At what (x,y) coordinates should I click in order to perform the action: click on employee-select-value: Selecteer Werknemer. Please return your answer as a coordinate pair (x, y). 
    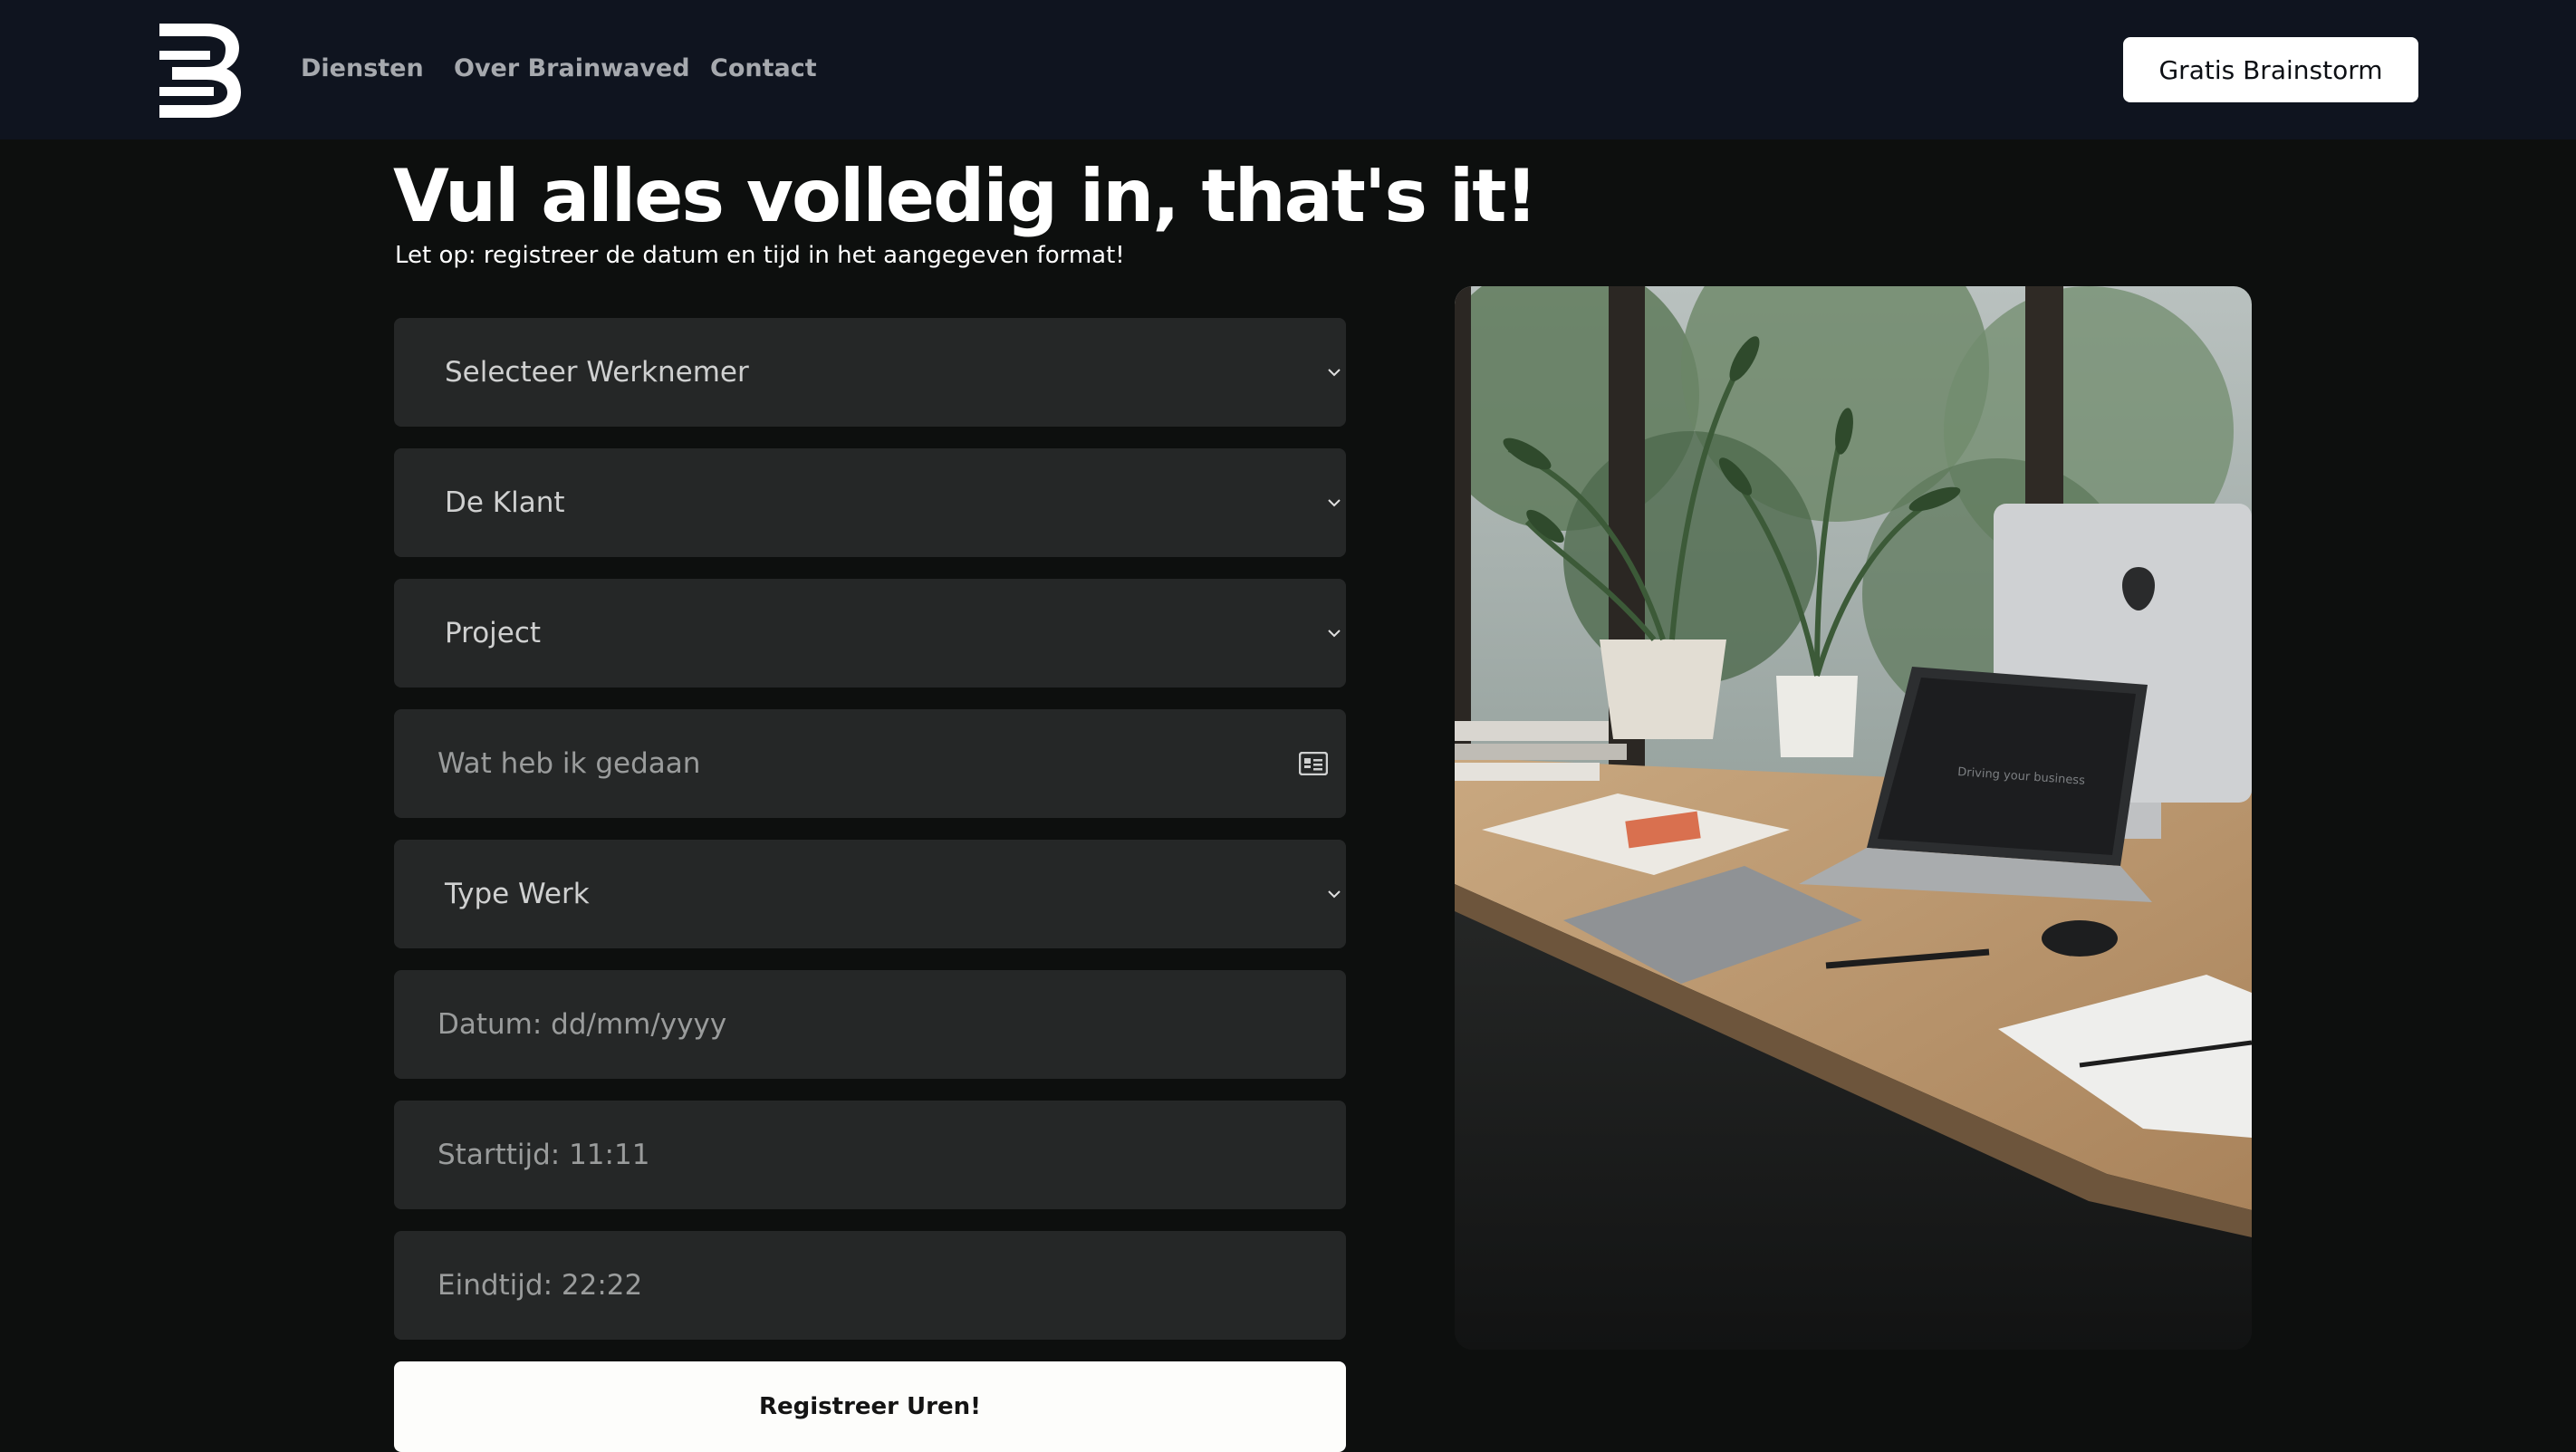
    Looking at the image, I should click on (597, 372).